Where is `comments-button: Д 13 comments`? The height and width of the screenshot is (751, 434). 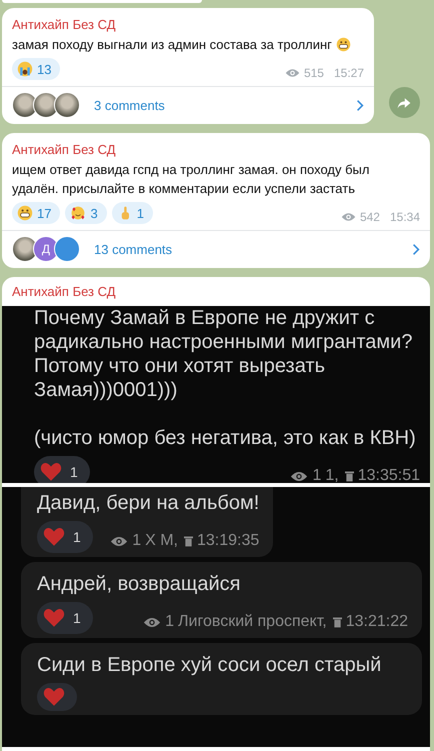
comments-button: Д 13 comments is located at coordinates (216, 249).